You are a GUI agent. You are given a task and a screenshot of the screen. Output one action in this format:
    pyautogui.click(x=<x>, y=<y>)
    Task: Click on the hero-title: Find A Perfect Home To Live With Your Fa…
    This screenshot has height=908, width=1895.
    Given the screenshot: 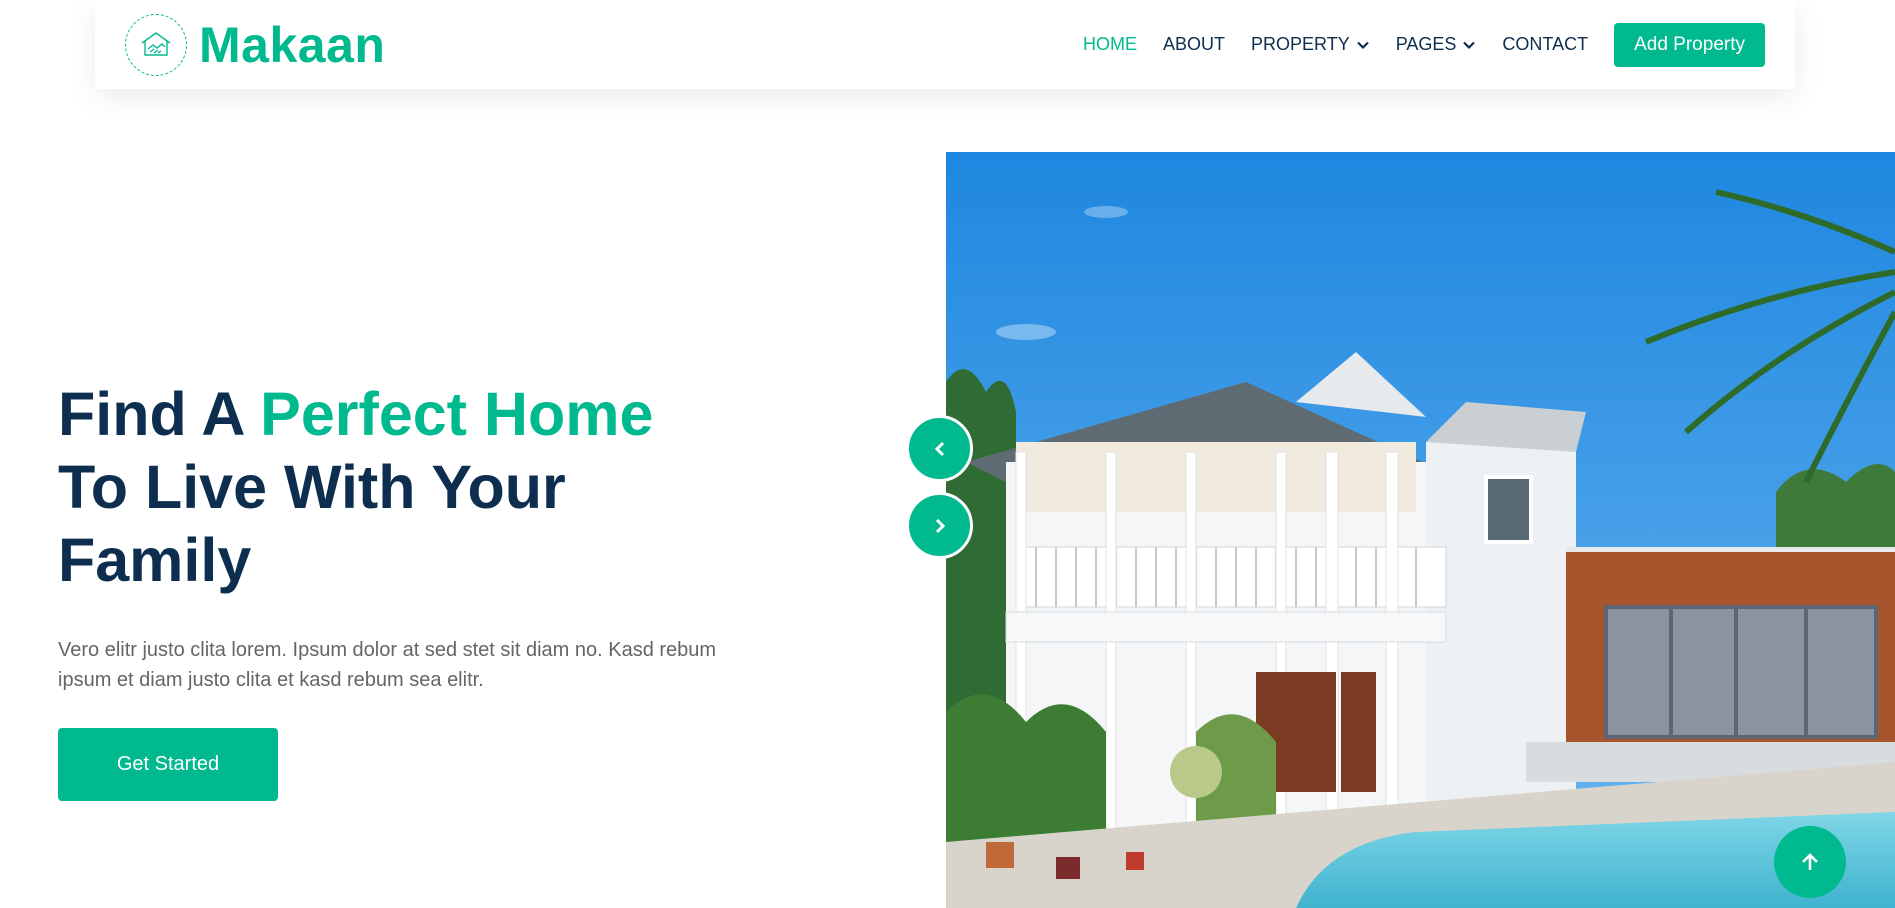 What is the action you would take?
    pyautogui.click(x=418, y=487)
    